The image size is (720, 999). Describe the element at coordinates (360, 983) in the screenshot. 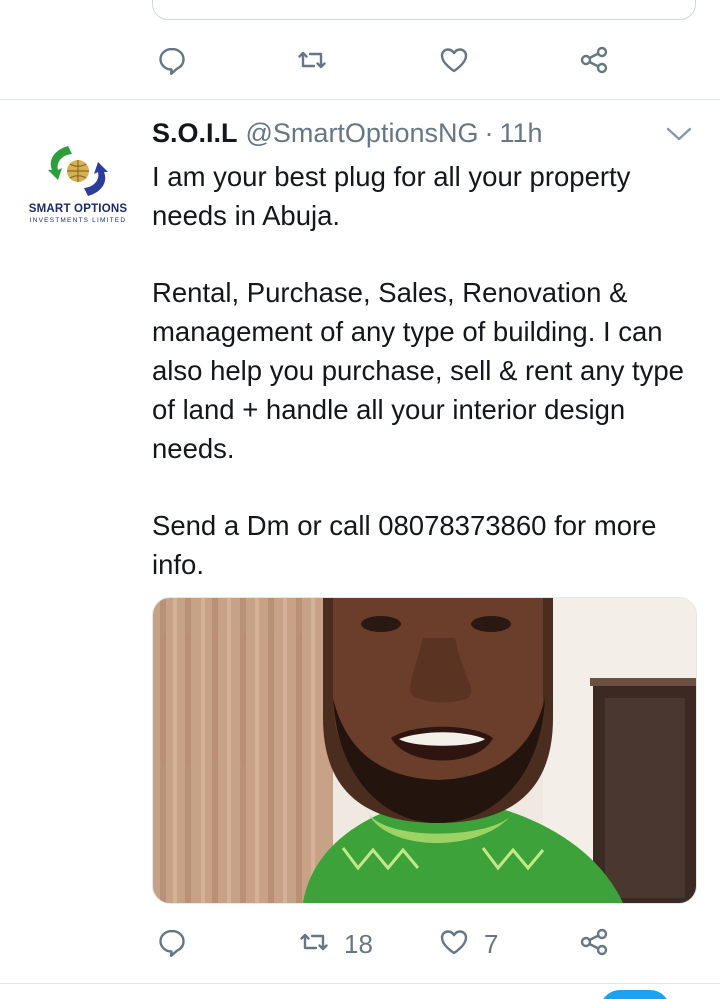

I see `bottom-divider` at that location.